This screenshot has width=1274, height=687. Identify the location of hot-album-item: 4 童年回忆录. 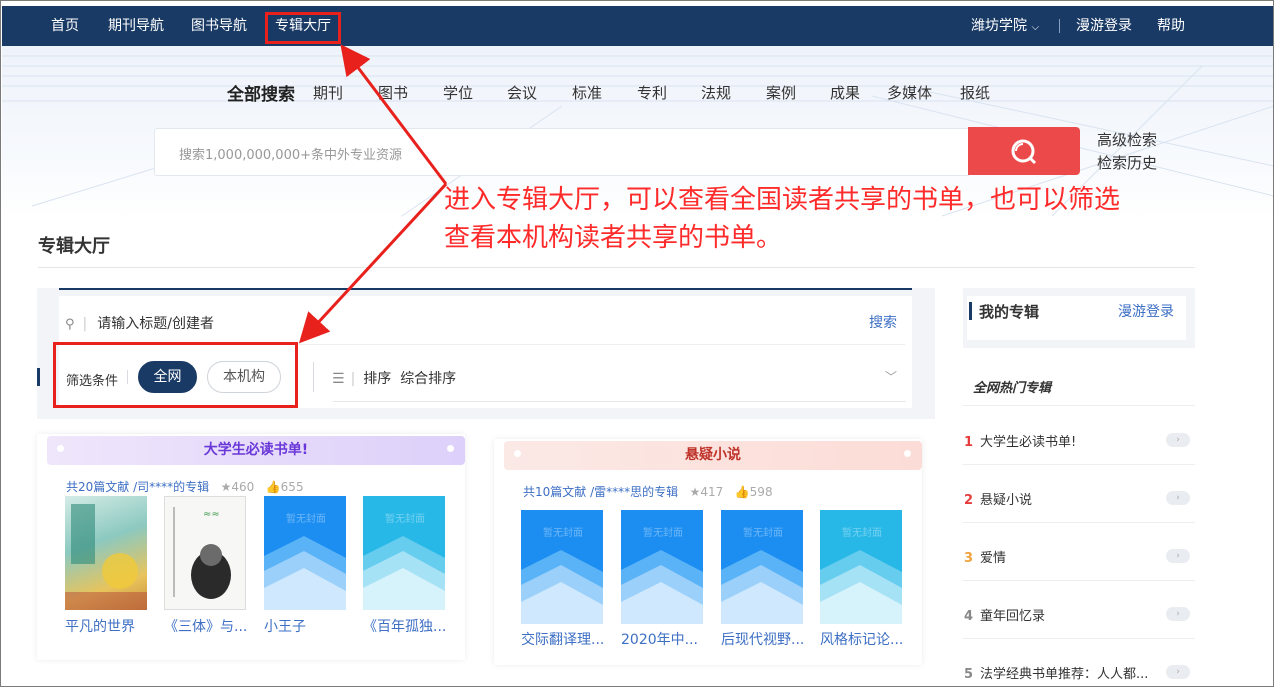
(1004, 614).